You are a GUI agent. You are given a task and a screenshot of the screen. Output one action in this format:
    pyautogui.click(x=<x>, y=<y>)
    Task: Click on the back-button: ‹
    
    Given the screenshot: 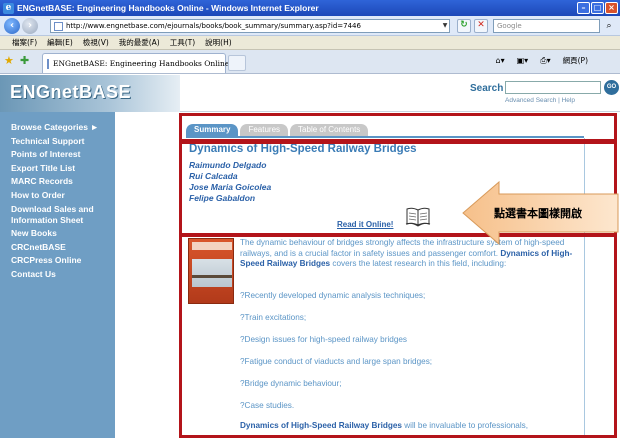 What is the action you would take?
    pyautogui.click(x=12, y=26)
    